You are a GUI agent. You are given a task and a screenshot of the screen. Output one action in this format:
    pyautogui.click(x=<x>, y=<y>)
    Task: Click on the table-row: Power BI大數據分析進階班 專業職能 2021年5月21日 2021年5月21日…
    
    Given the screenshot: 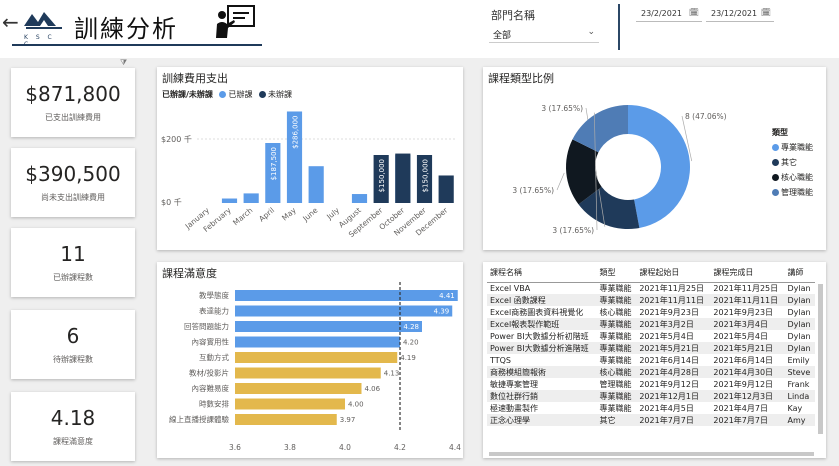 What is the action you would take?
    pyautogui.click(x=651, y=348)
    